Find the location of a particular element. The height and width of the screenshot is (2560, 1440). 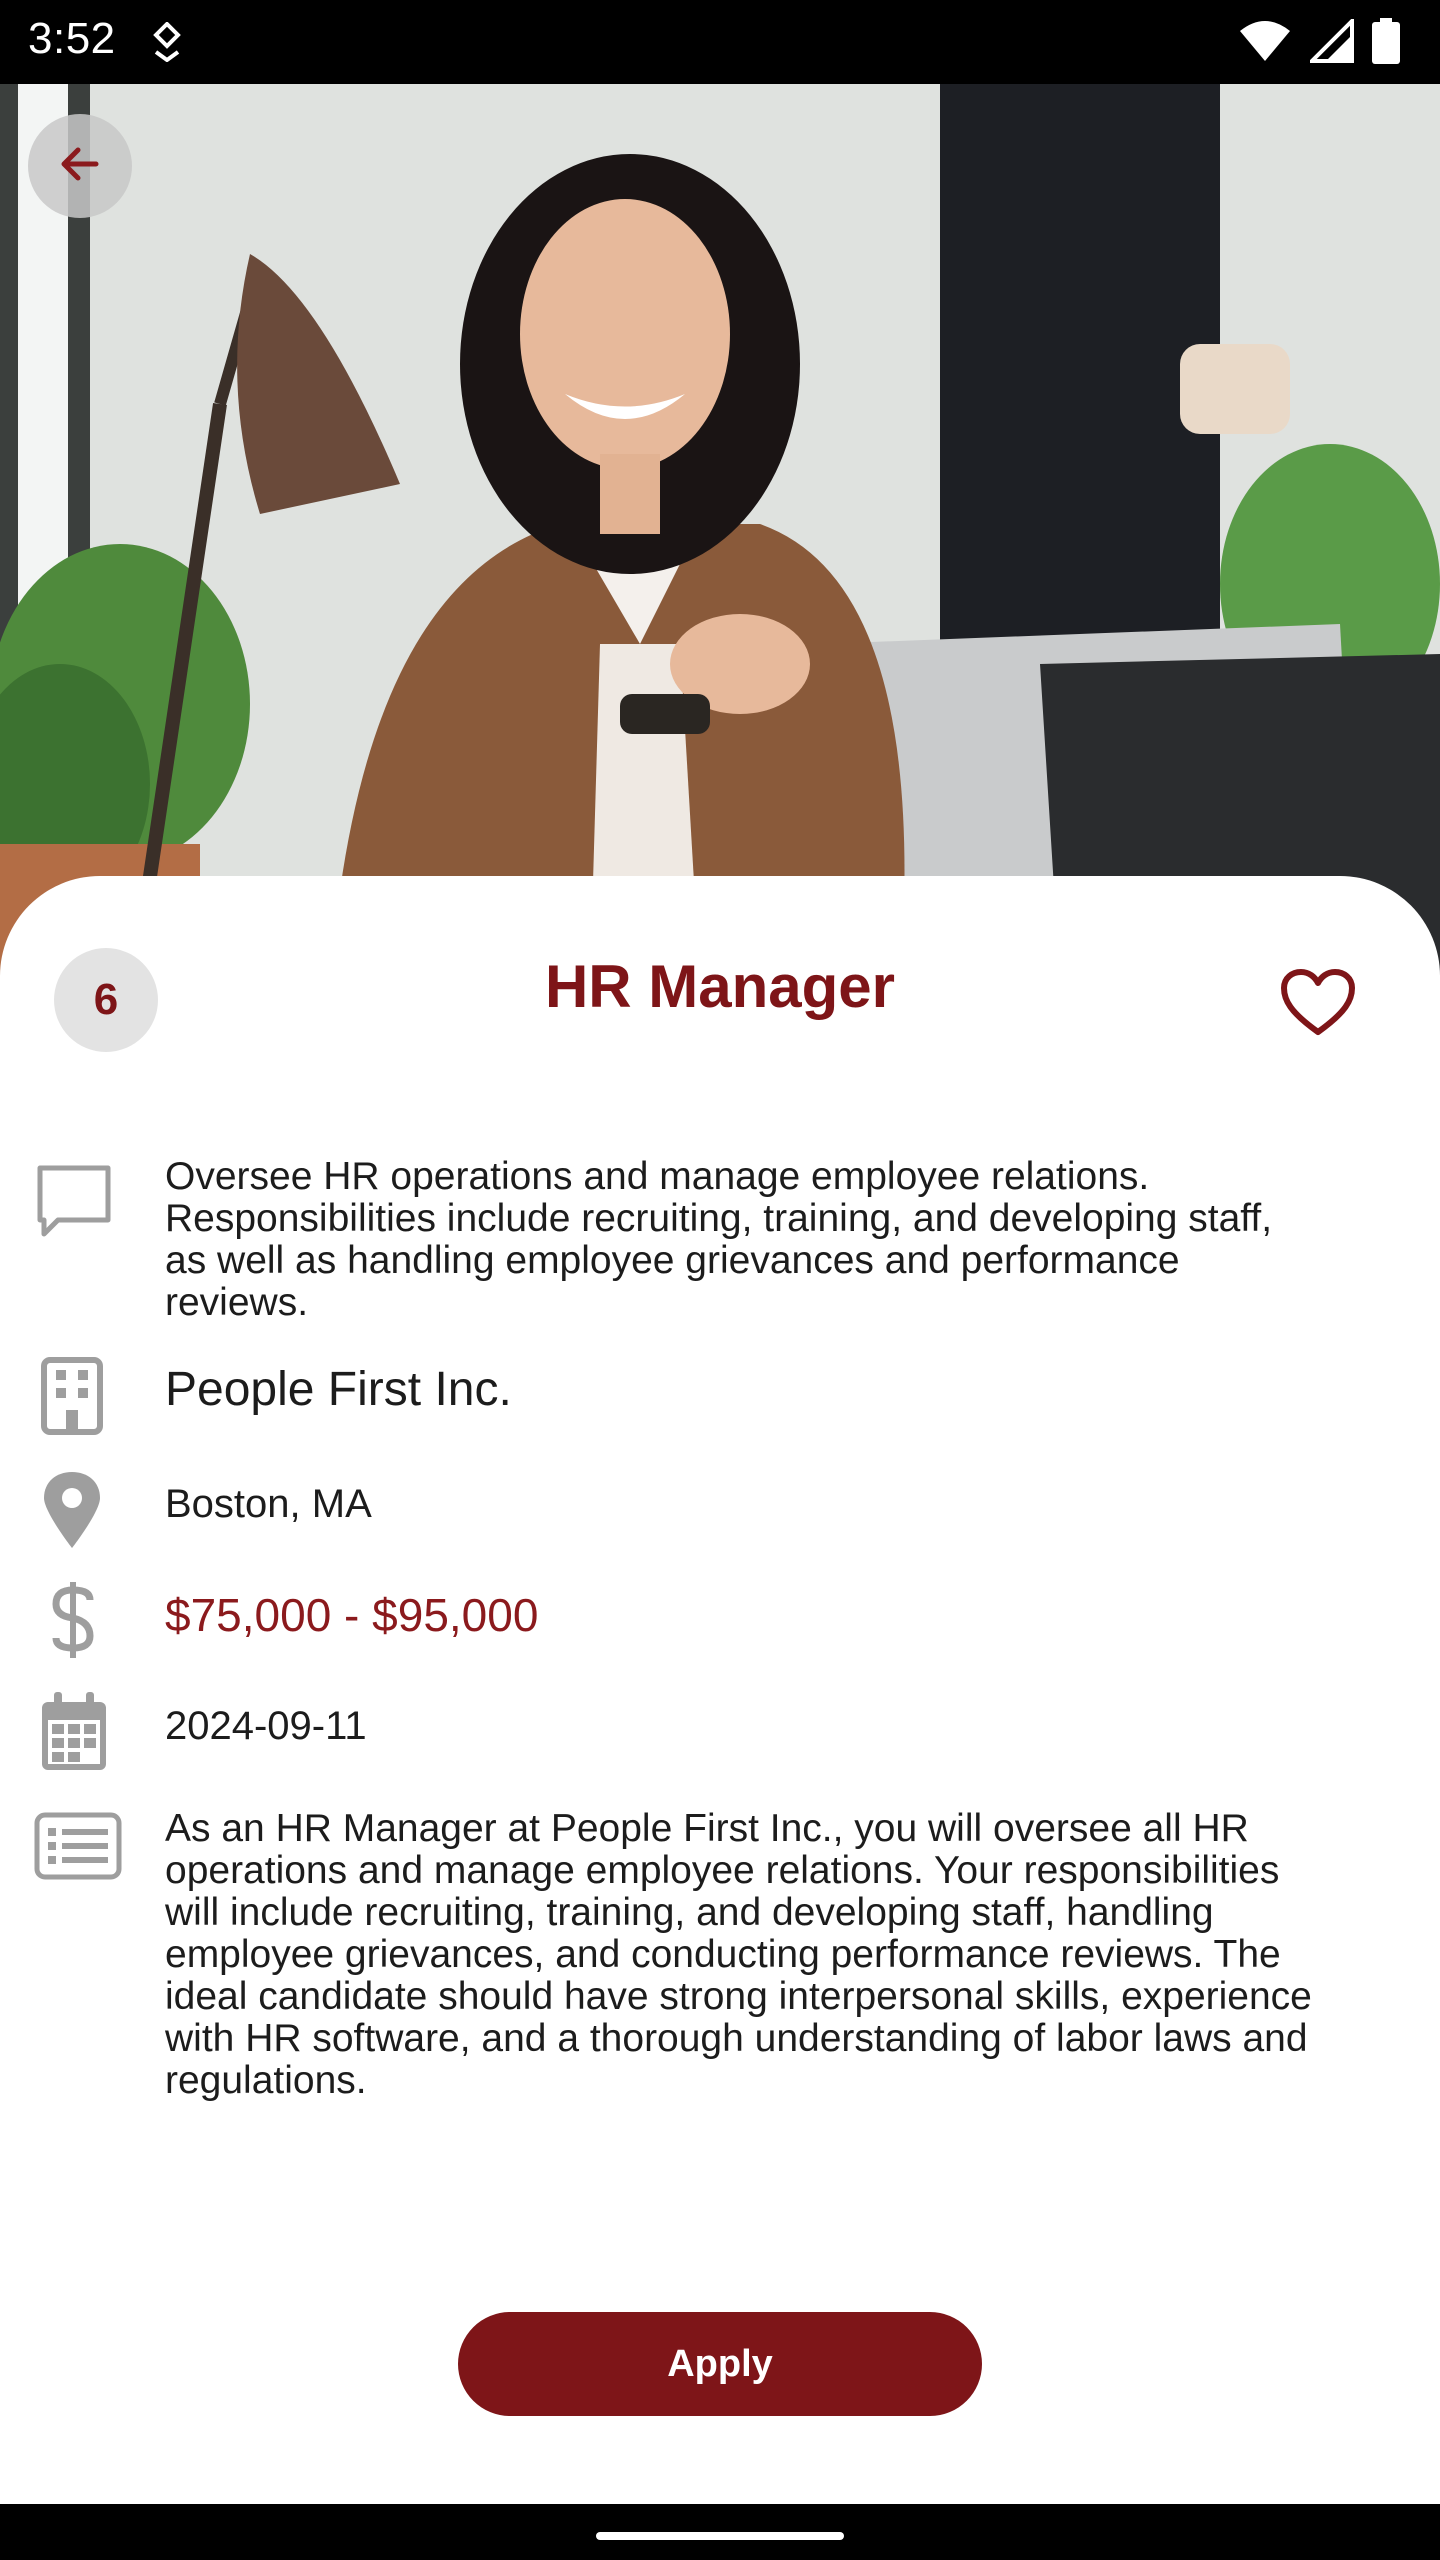

map-pin-icon is located at coordinates (72, 1512).